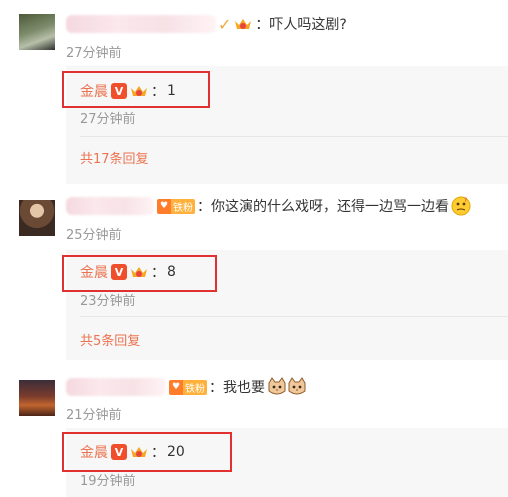 The width and height of the screenshot is (508, 497). What do you see at coordinates (114, 157) in the screenshot?
I see `more-replies-link: 共17条回复` at bounding box center [114, 157].